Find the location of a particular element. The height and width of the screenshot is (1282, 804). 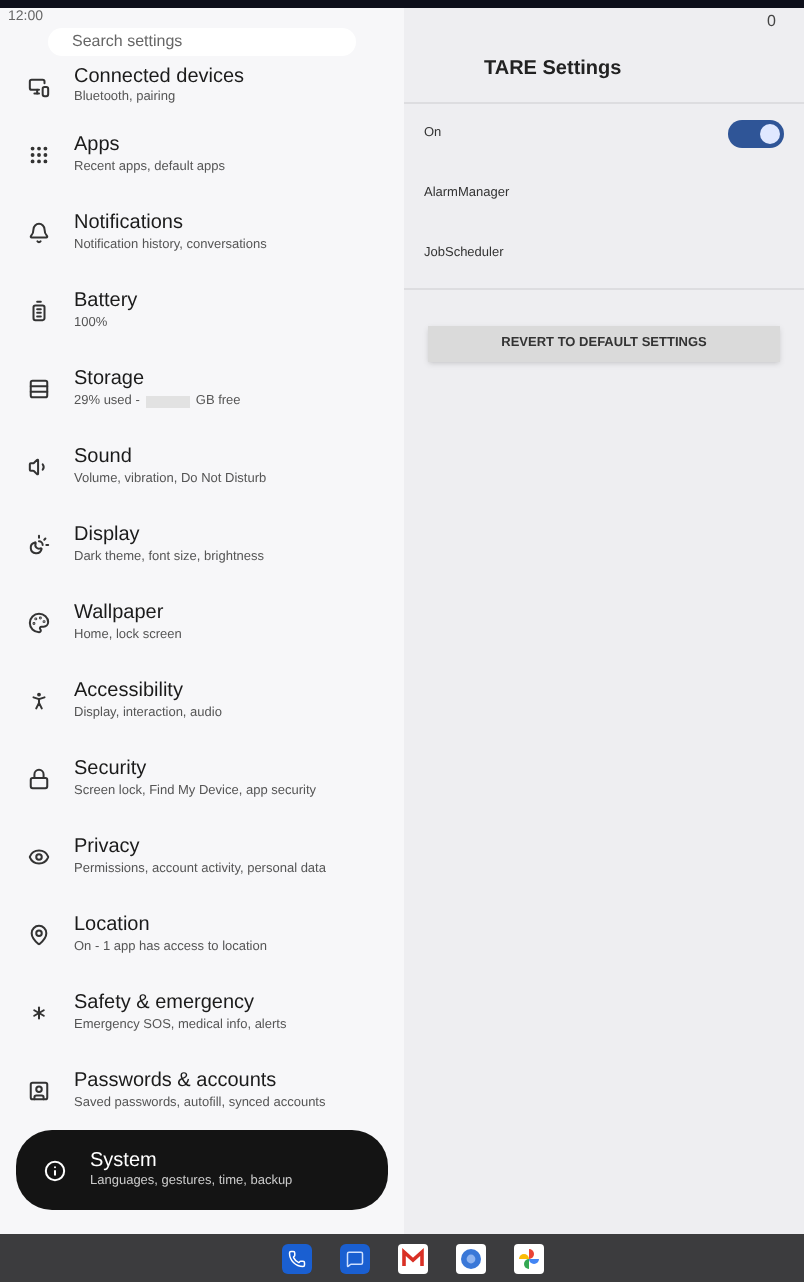

eye-icon is located at coordinates (39, 857).